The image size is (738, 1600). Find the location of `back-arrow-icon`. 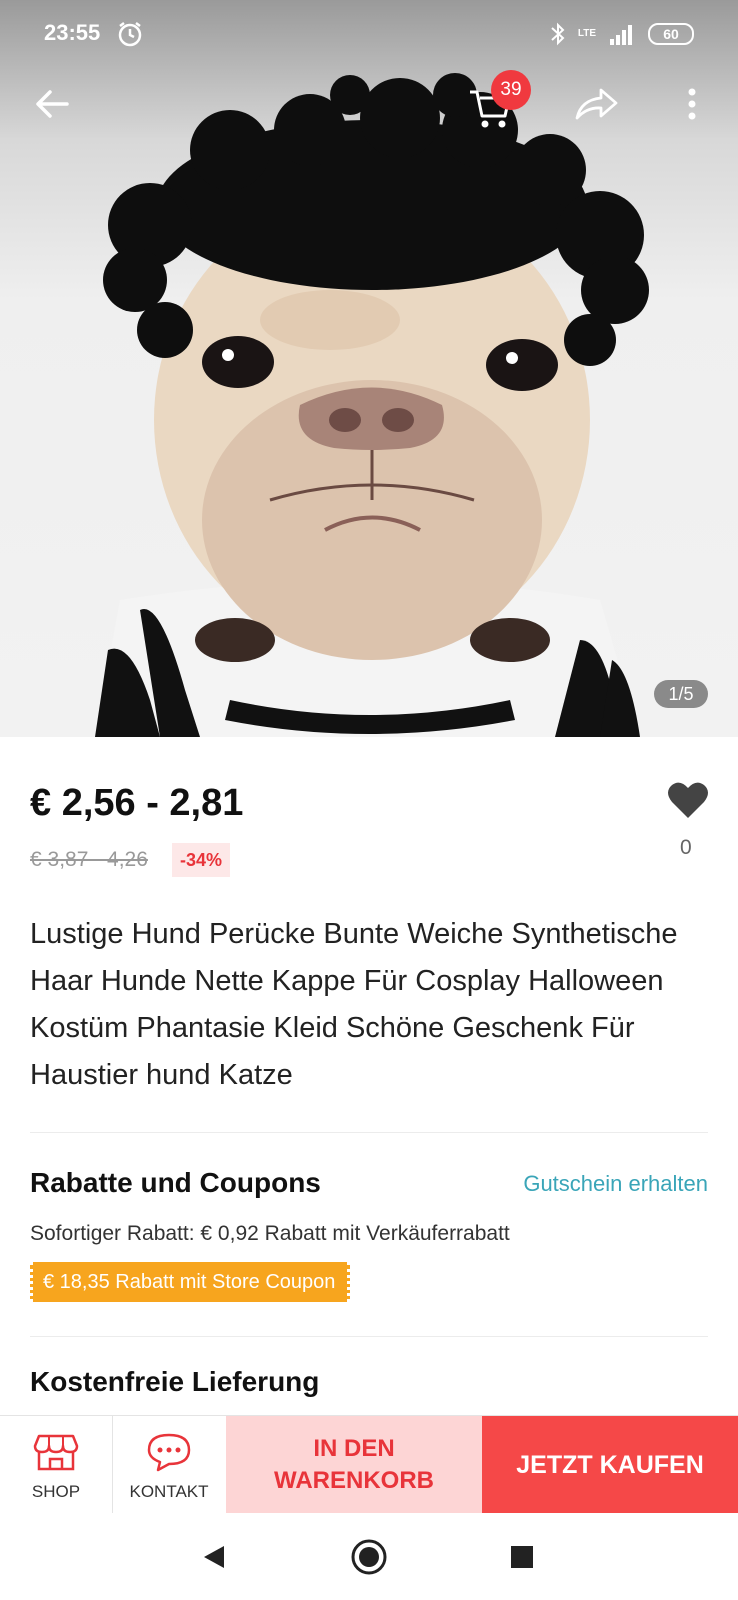

back-arrow-icon is located at coordinates (52, 104).